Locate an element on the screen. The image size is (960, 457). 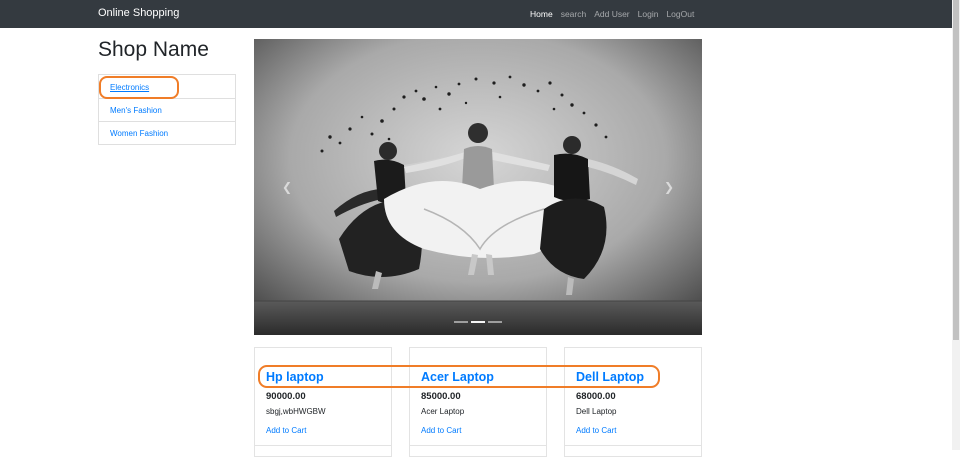
product-title: Hp laptop is located at coordinates (295, 377).